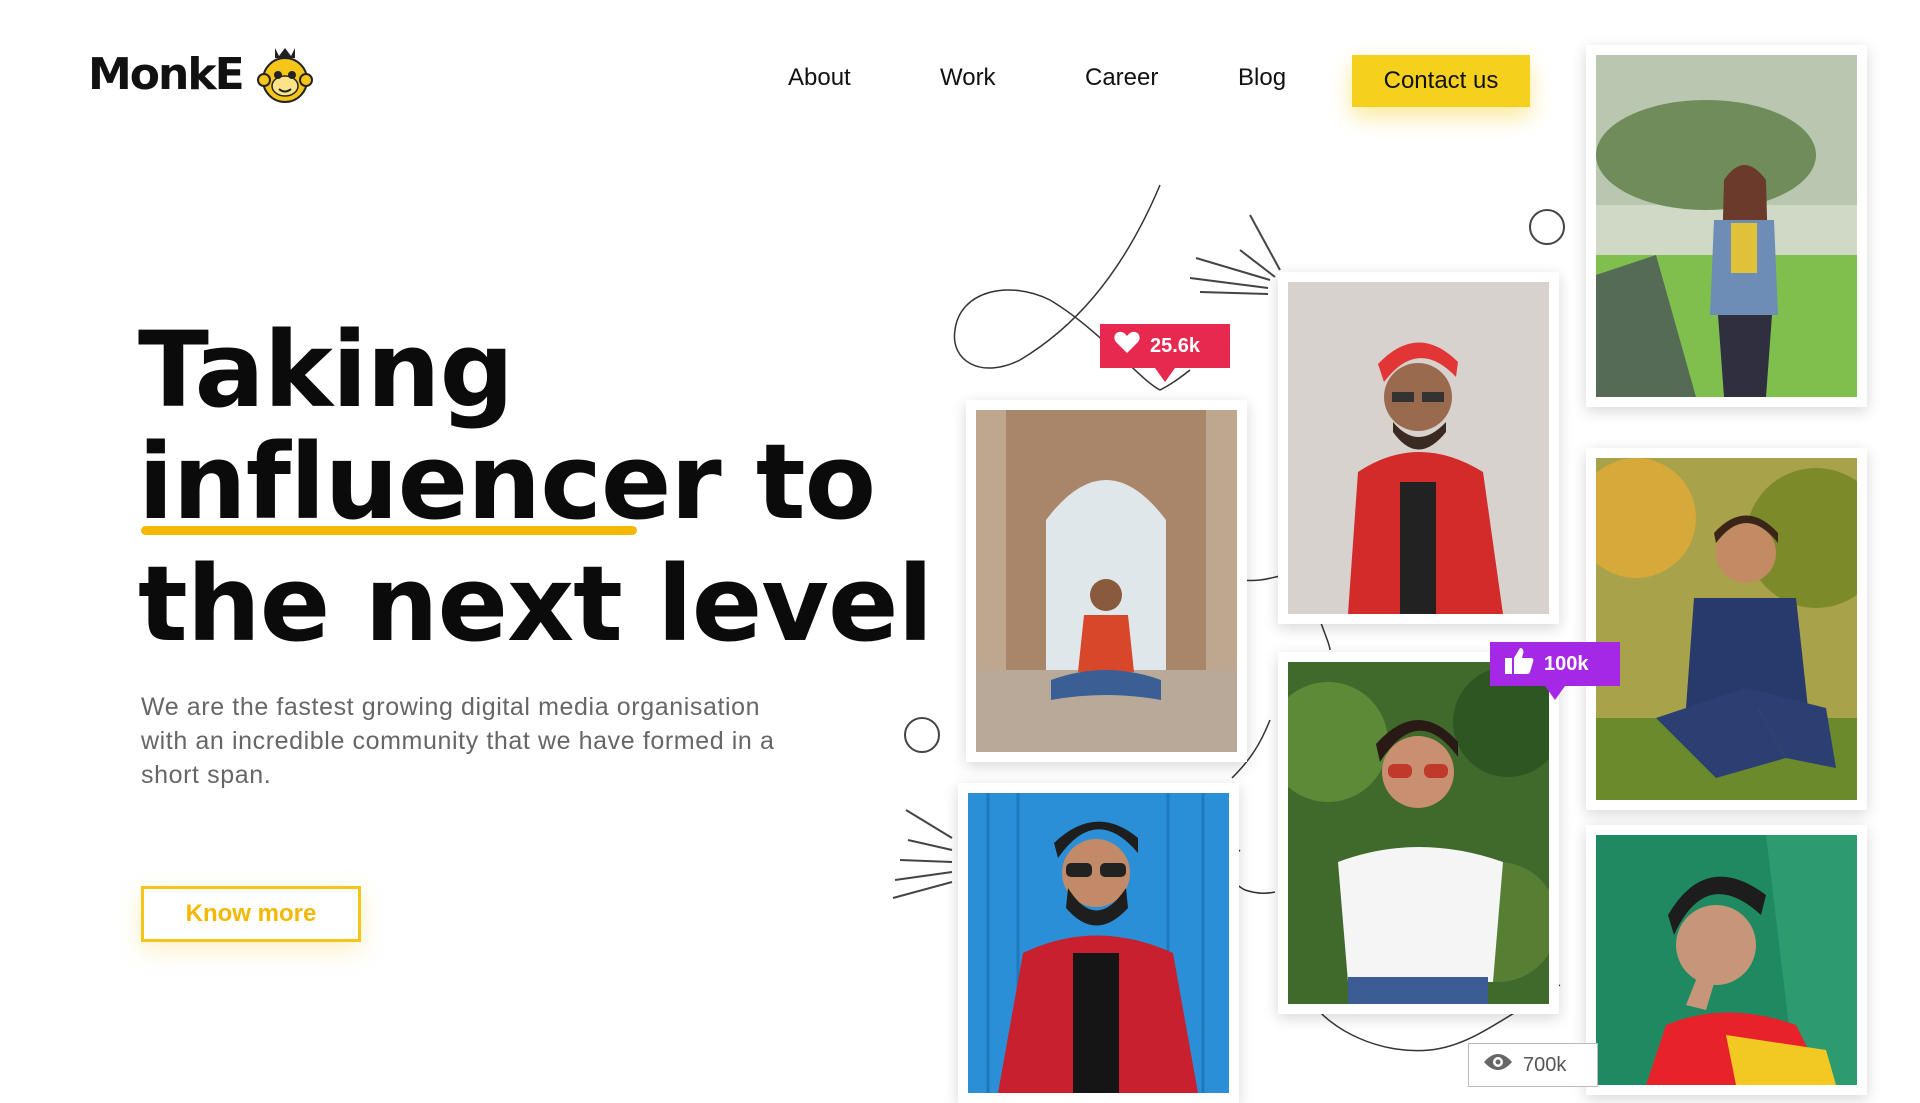 The image size is (1920, 1103). What do you see at coordinates (1519, 664) in the screenshot?
I see `thumbs-up-icon` at bounding box center [1519, 664].